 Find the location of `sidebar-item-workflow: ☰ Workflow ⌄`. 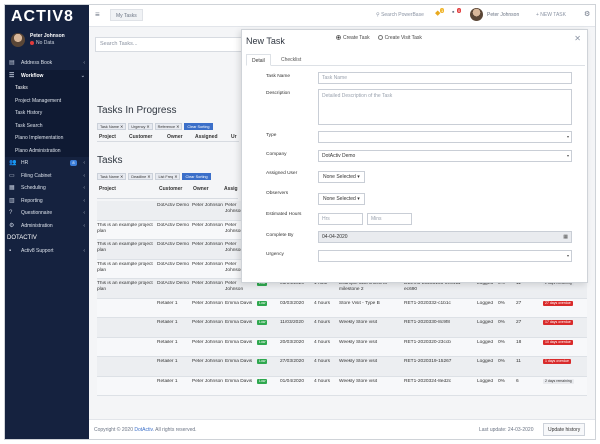

sidebar-item-workflow: ☰ Workflow ⌄ is located at coordinates (47, 75).